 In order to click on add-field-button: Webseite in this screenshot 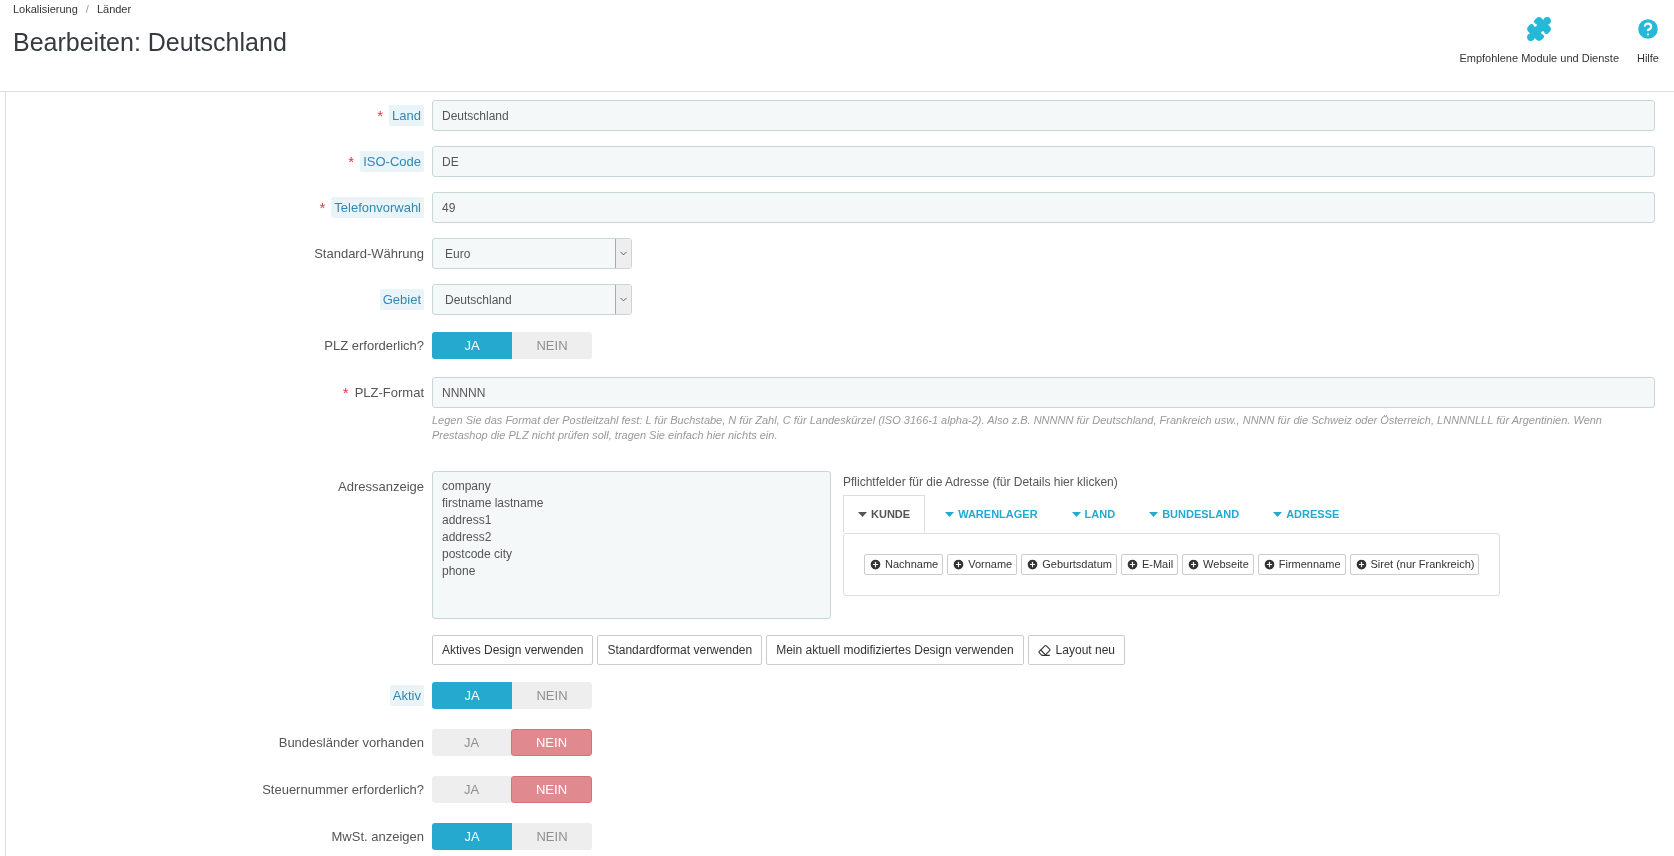, I will do `click(1218, 564)`.